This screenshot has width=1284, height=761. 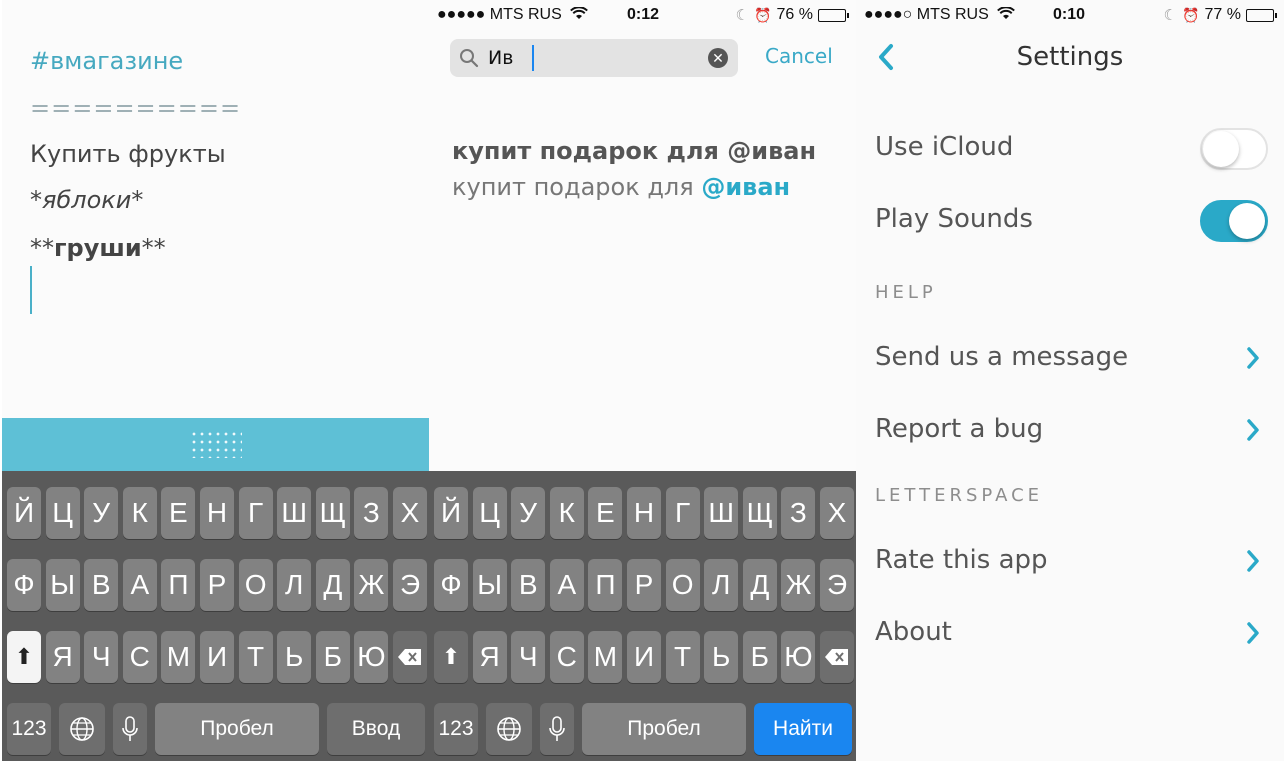 What do you see at coordinates (1070, 430) in the screenshot?
I see `settings-row-report-bug: Report a bug` at bounding box center [1070, 430].